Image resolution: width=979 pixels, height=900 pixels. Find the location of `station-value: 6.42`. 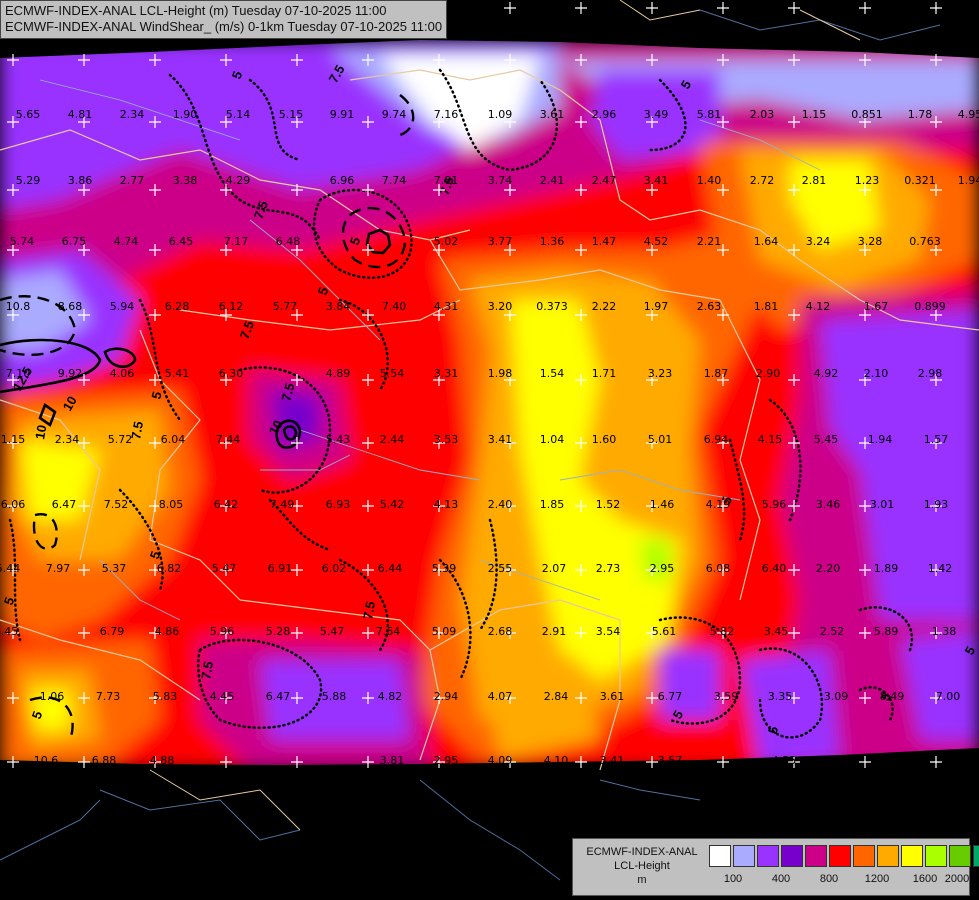

station-value: 6.42 is located at coordinates (226, 504).